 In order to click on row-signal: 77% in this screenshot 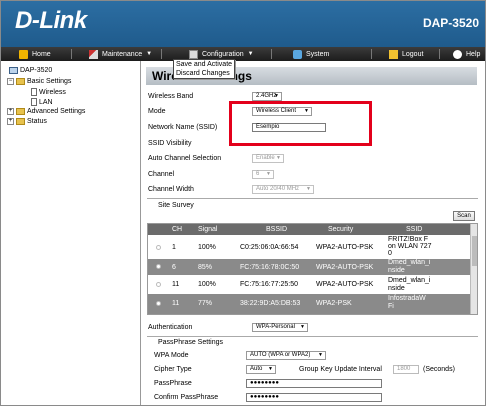, I will do `click(205, 303)`.